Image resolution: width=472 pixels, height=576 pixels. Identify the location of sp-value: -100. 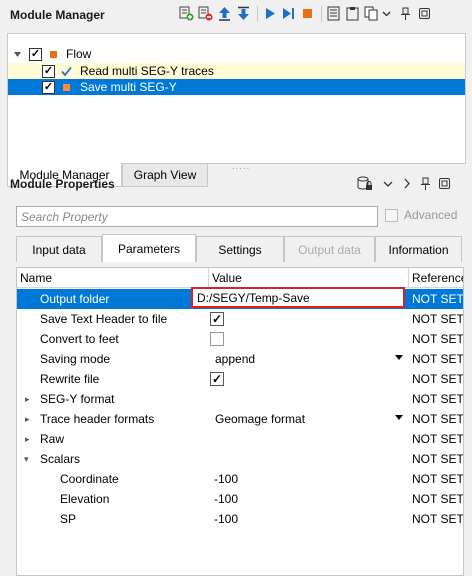
(226, 519).